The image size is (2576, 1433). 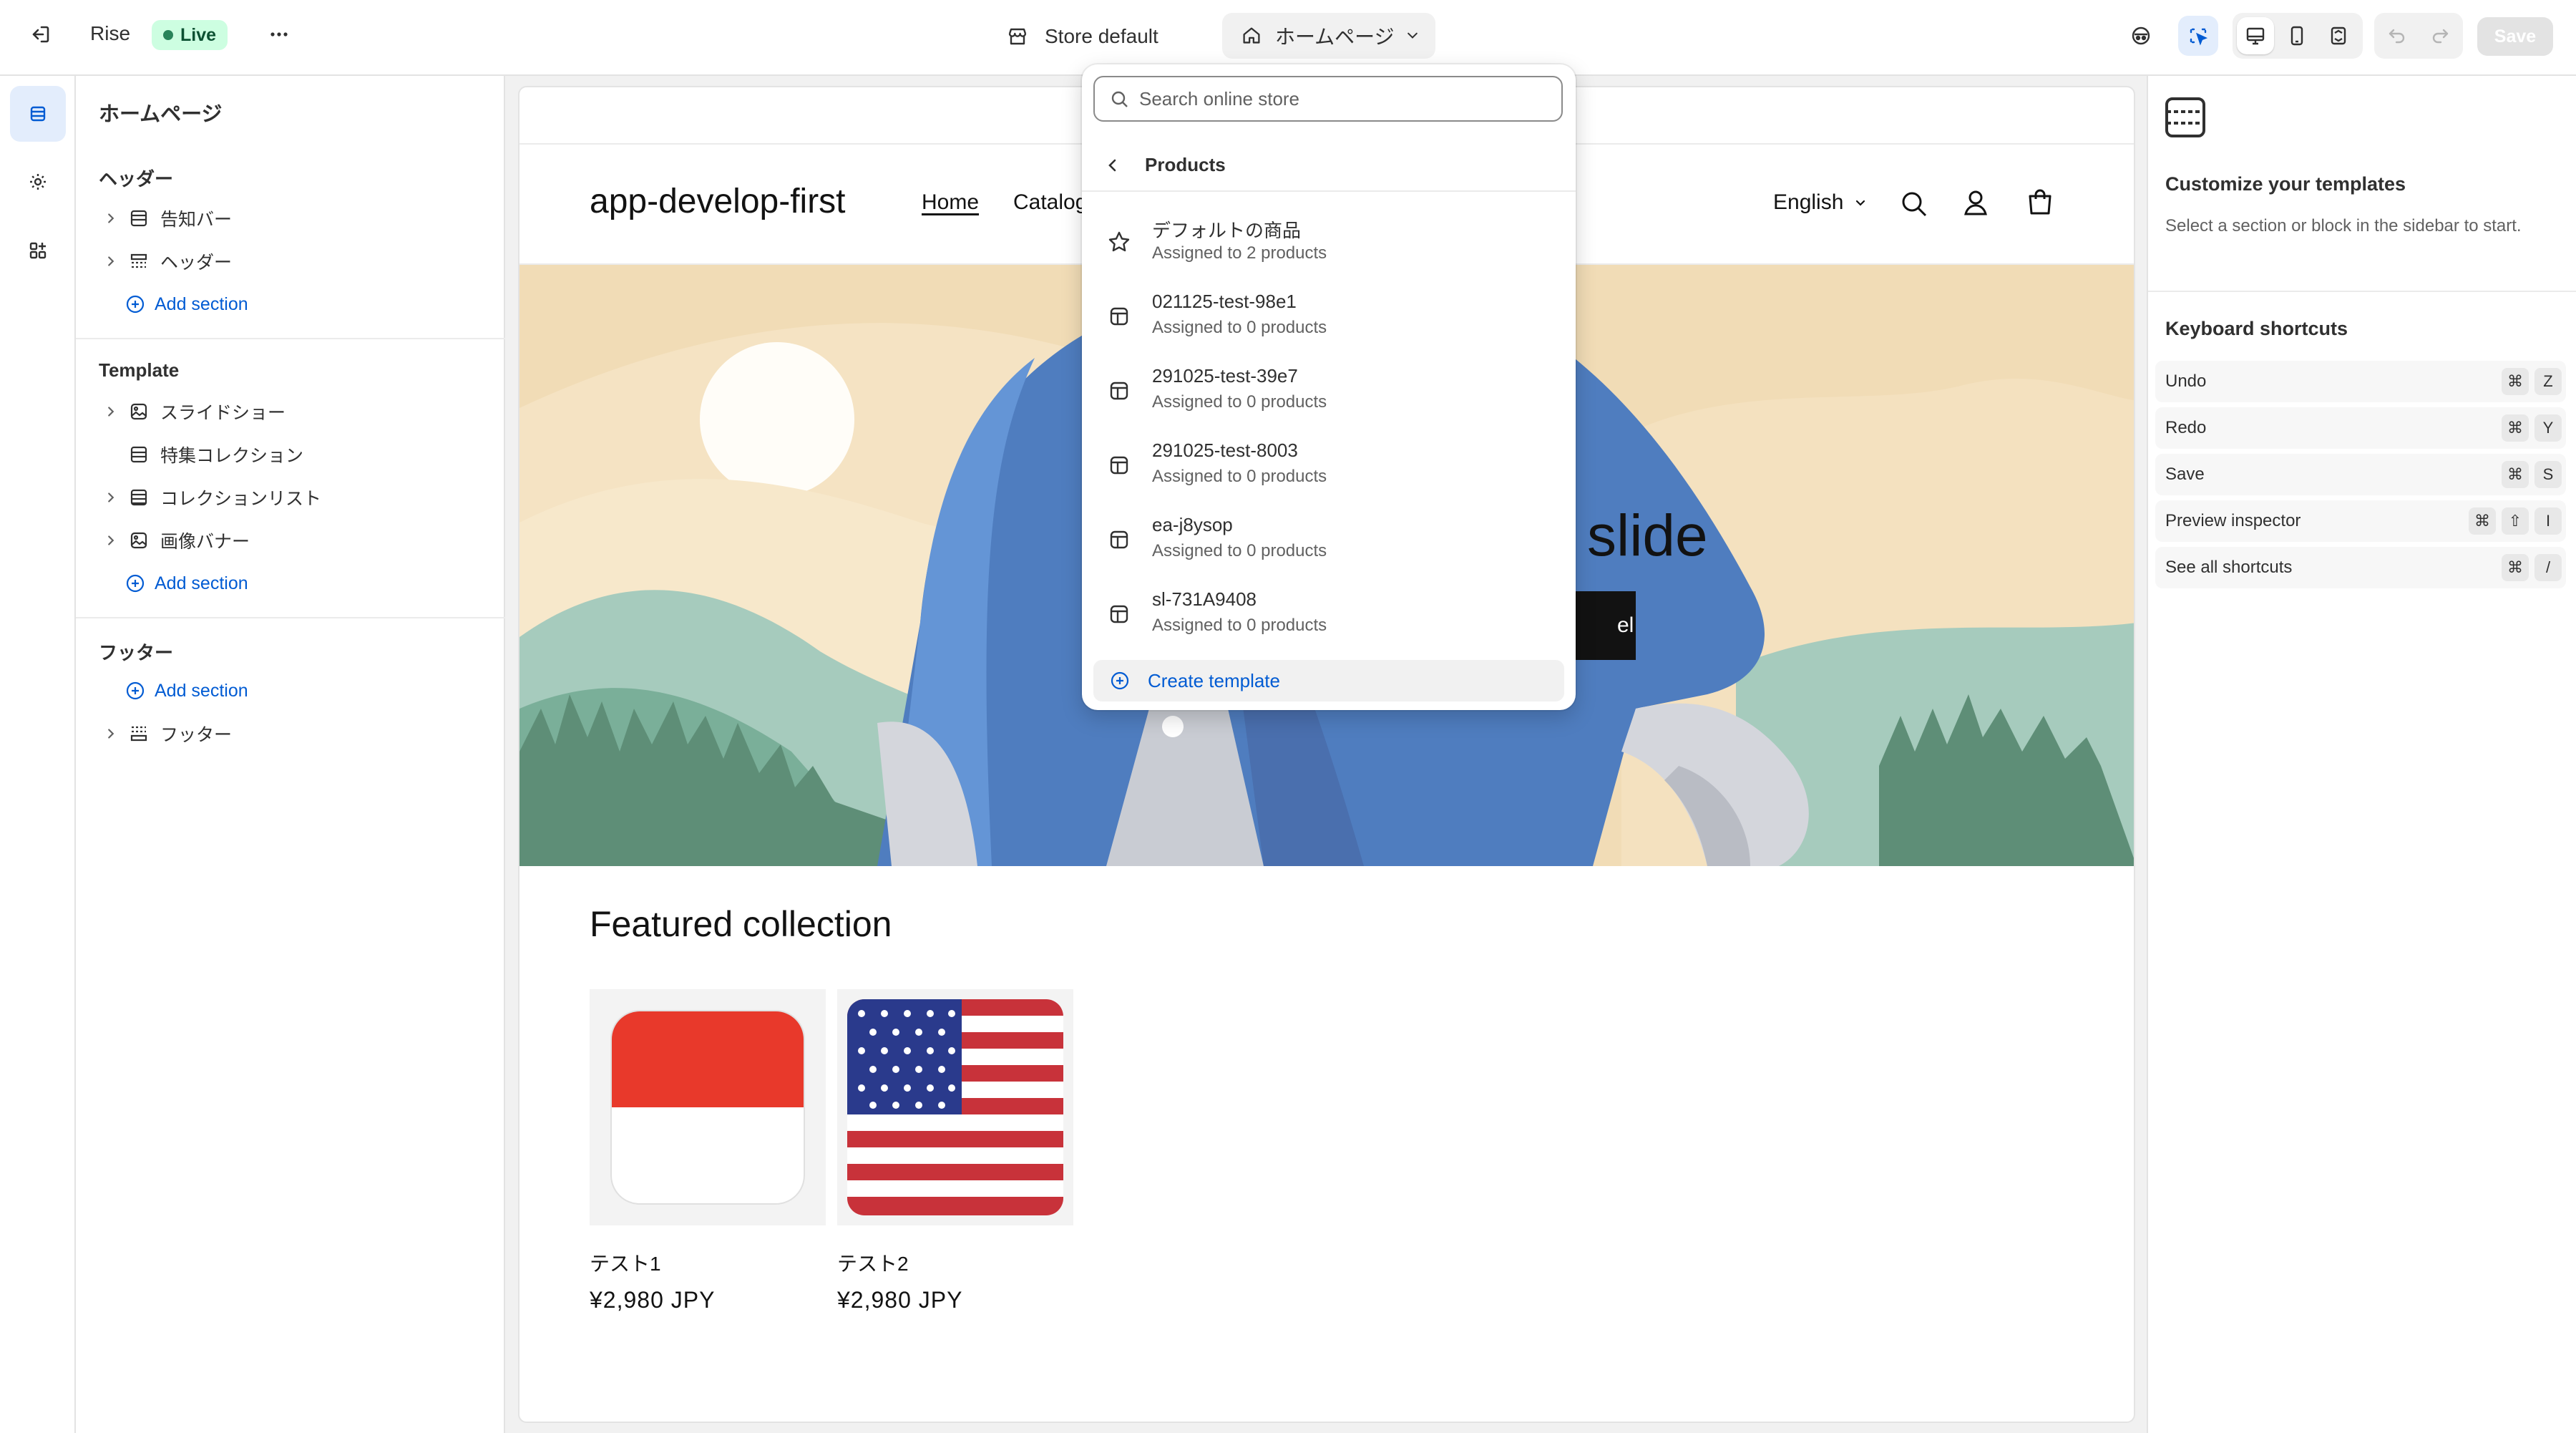 I want to click on sidebar-item-collection-list: コレクションリスト, so click(x=290, y=497).